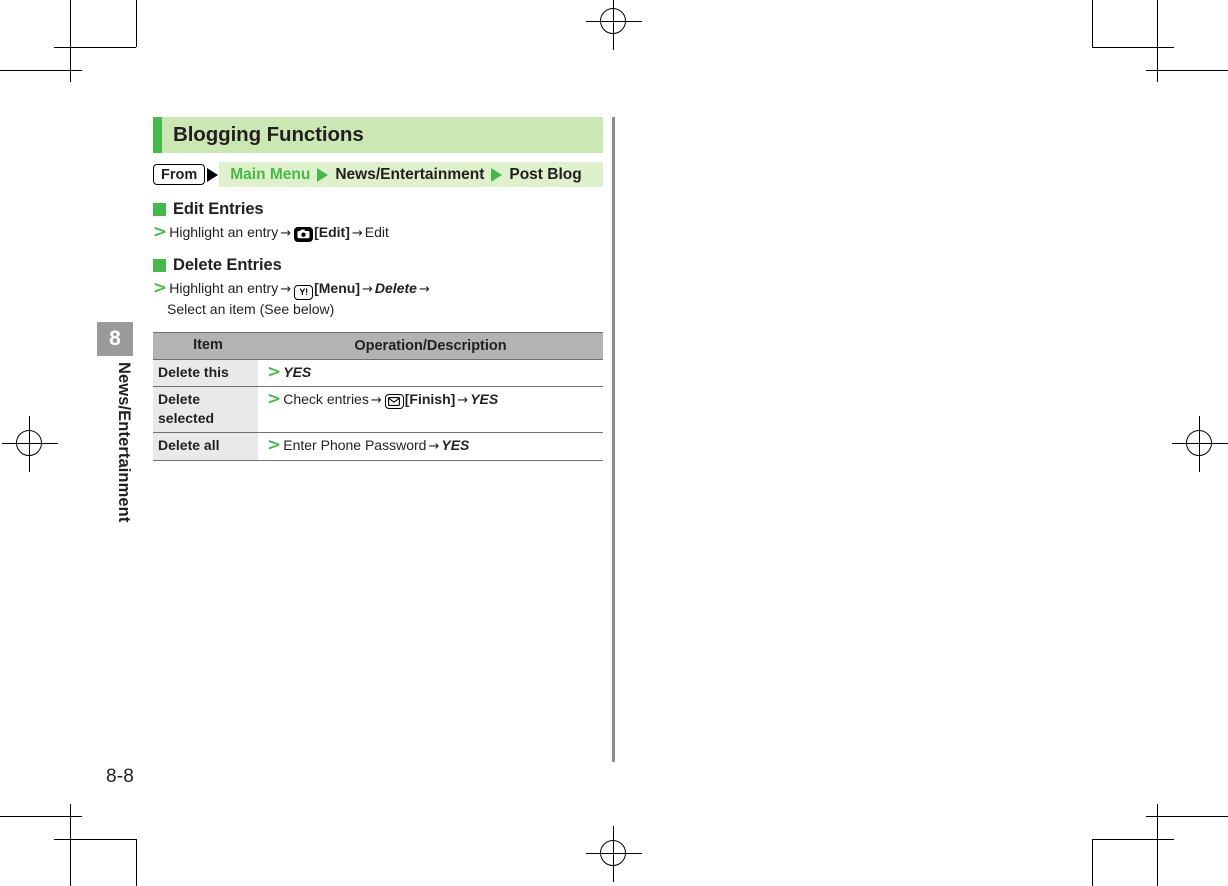 This screenshot has height=886, width=1228. Describe the element at coordinates (613, 439) in the screenshot. I see `content-divider-rule` at that location.